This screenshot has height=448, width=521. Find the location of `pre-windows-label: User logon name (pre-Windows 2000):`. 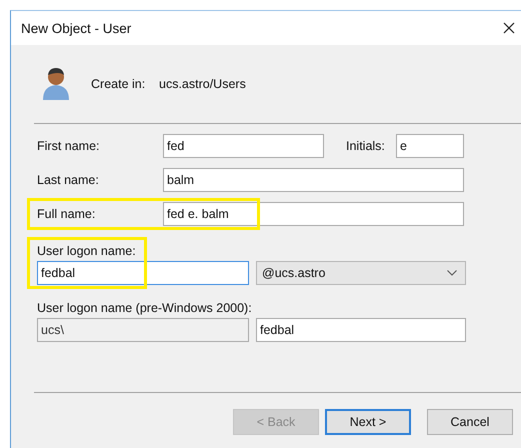

pre-windows-label: User logon name (pre-Windows 2000): is located at coordinates (145, 308).